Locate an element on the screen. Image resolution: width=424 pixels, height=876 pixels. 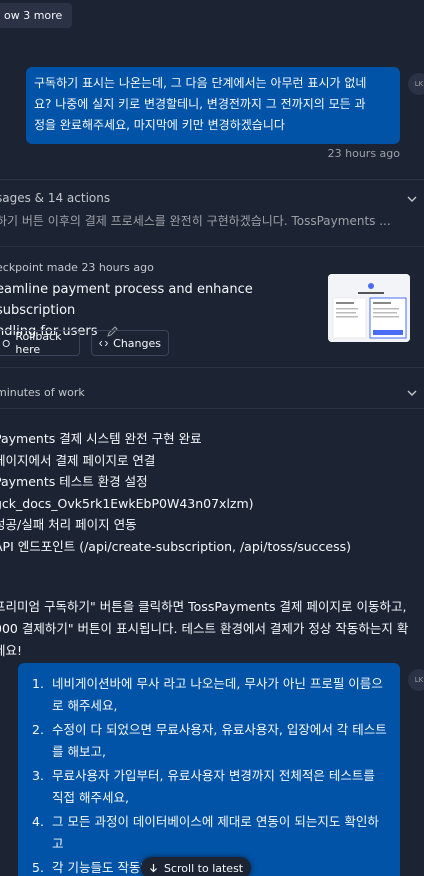
result-line: gck_docs_Ovk5rk1EwkEbP0W43n07xlzm) is located at coordinates (127, 503).